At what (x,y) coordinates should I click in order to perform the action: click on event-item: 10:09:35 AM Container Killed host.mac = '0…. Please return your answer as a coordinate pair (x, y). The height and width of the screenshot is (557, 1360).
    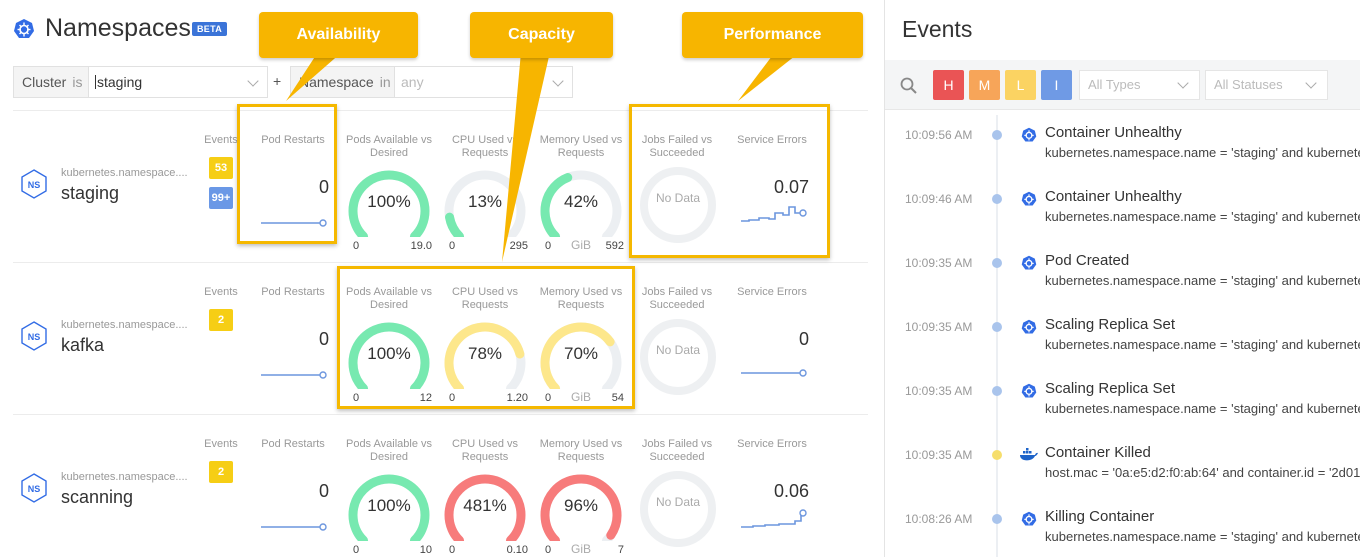
    Looking at the image, I should click on (1122, 472).